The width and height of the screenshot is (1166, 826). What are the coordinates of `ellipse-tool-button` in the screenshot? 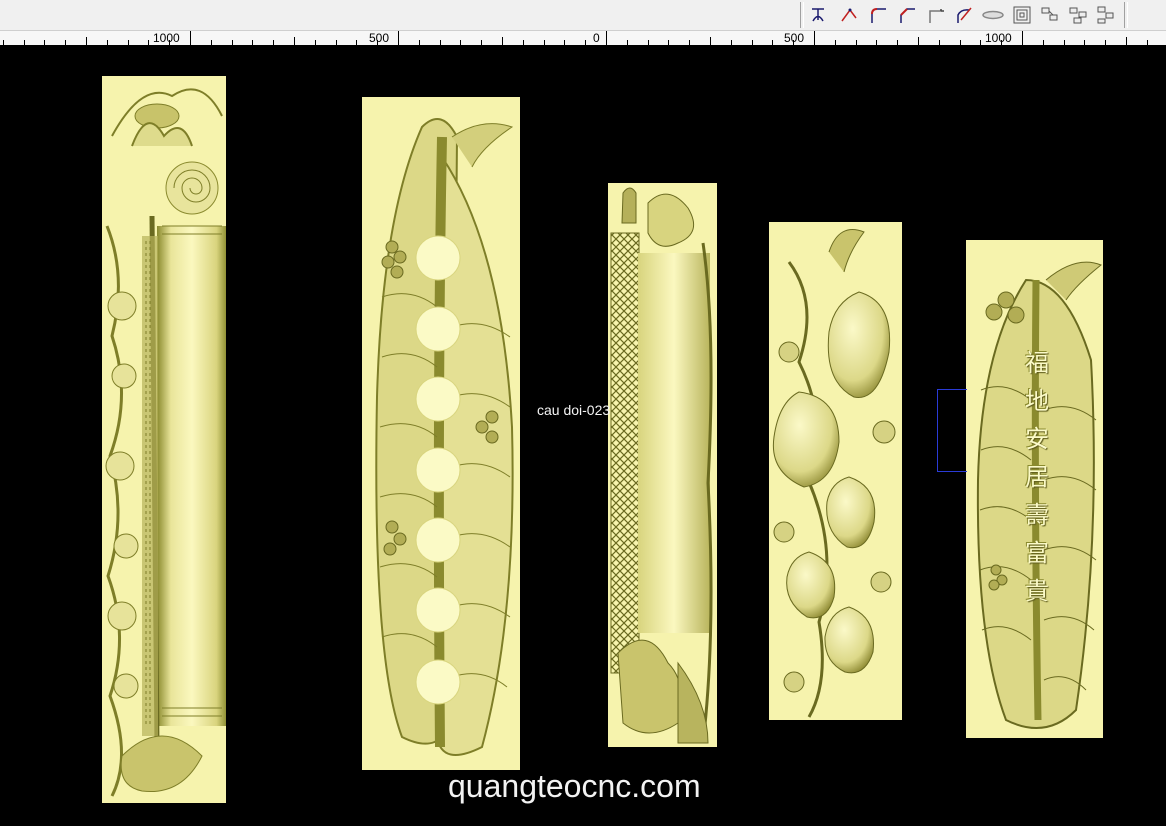 It's located at (993, 15).